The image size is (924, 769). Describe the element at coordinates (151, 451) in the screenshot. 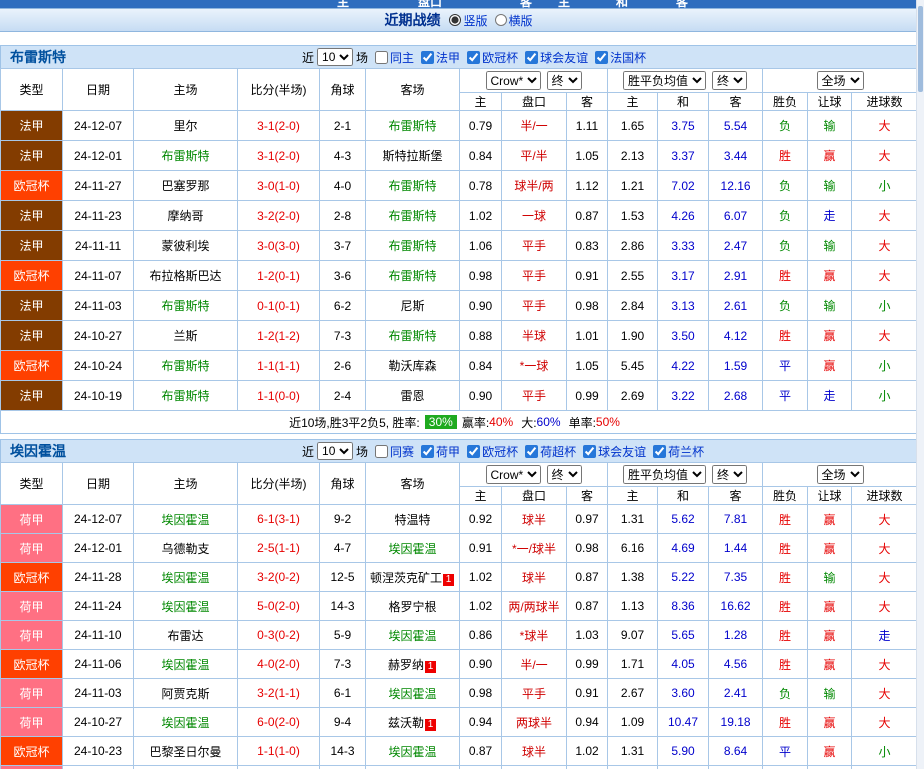

I see `team-name: 埃因霍温` at that location.